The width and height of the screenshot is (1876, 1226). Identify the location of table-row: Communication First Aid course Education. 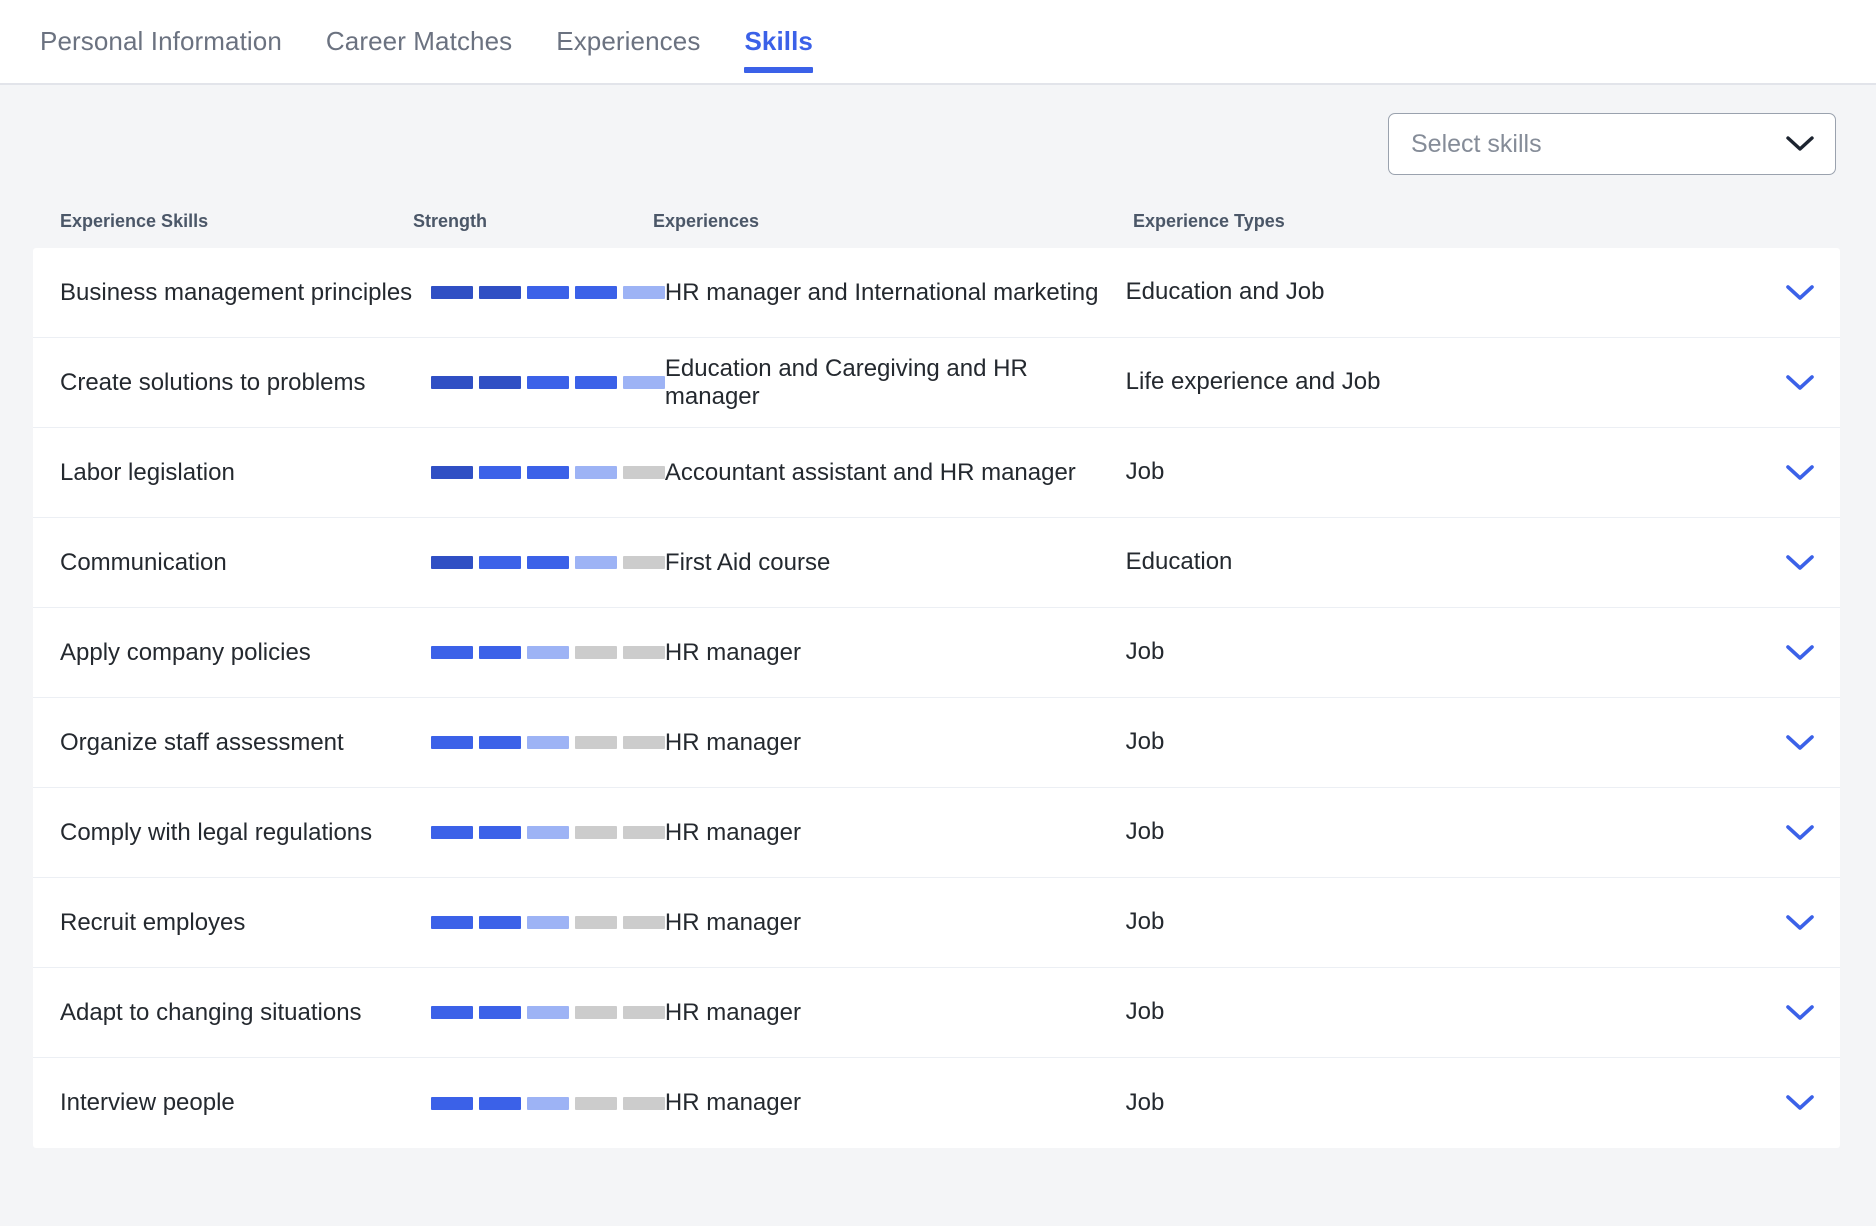
(936, 563).